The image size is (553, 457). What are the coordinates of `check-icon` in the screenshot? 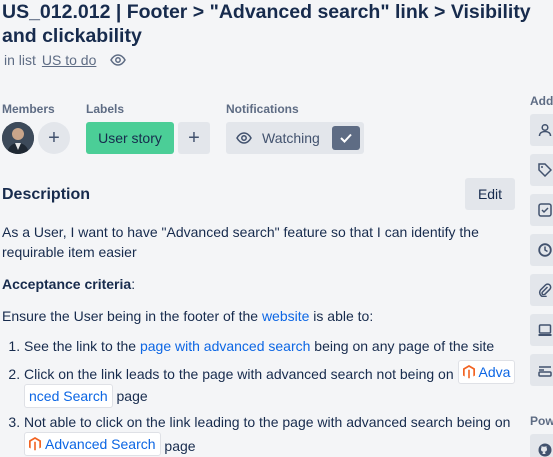 It's located at (346, 138).